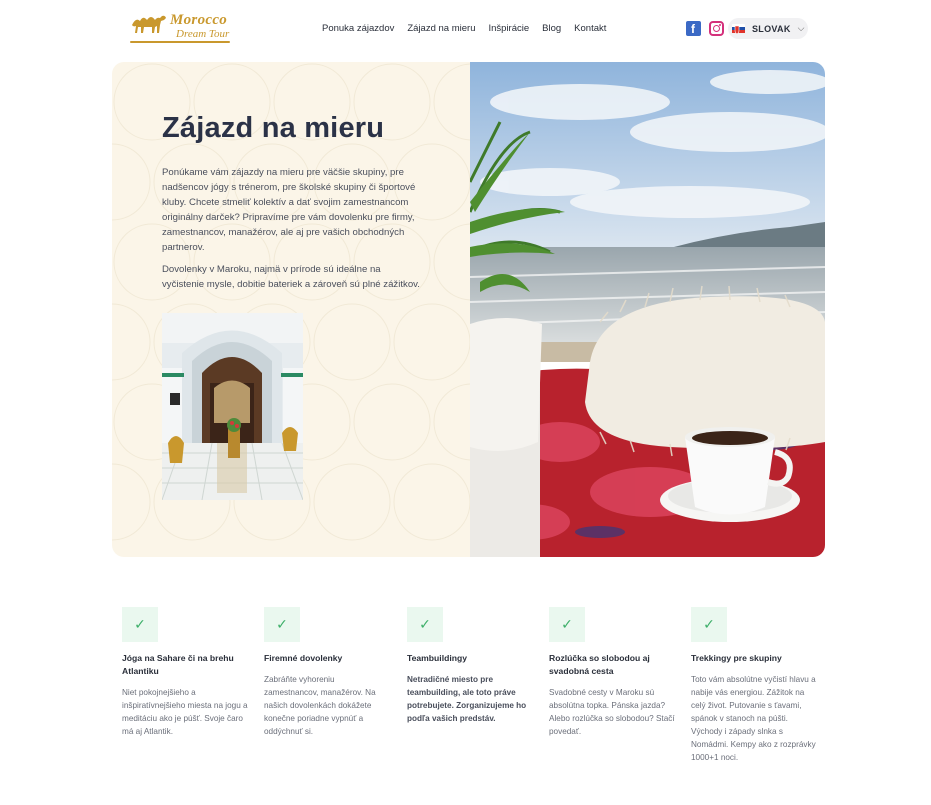 The height and width of the screenshot is (805, 931). I want to click on logo-text: Morocco Dream Tour, so click(199, 26).